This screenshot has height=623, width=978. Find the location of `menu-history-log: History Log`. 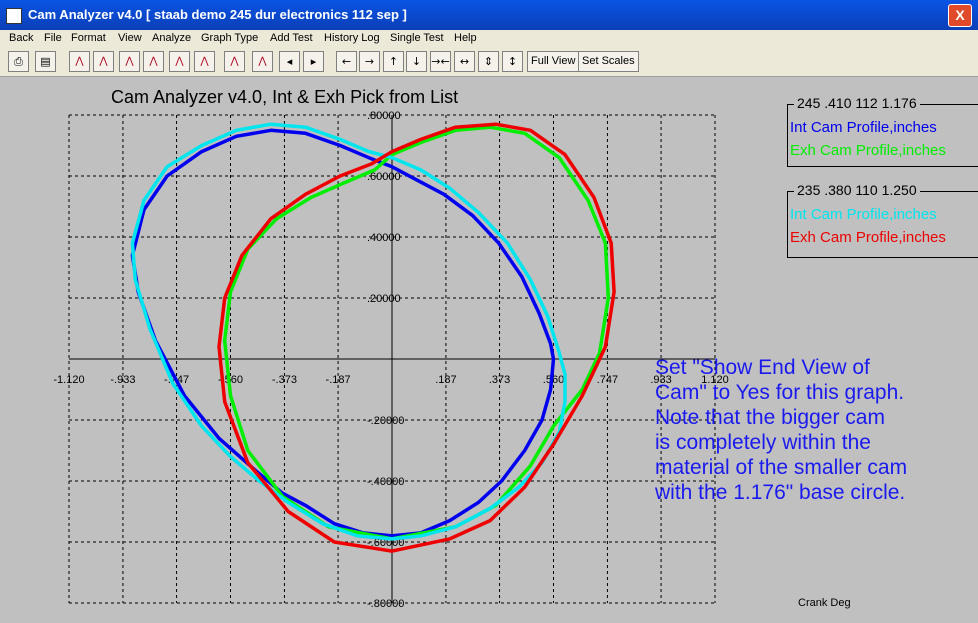

menu-history-log: History Log is located at coordinates (352, 38).